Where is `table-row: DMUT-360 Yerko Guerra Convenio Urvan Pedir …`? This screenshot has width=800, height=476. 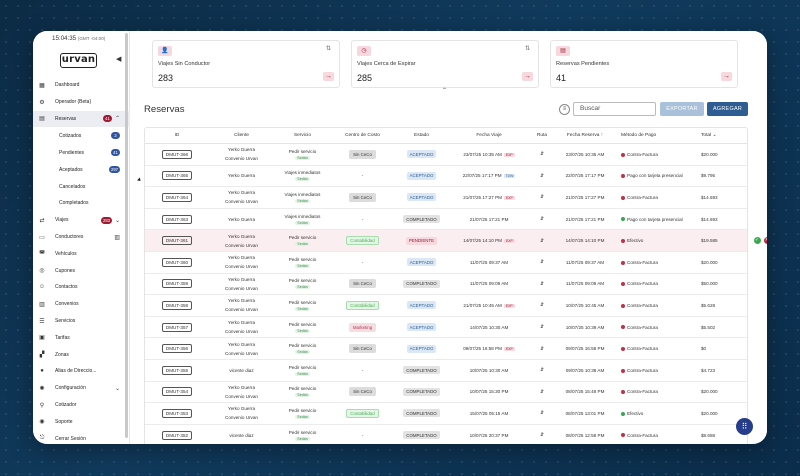 table-row: DMUT-360 Yerko Guerra Convenio Urvan Pedir … is located at coordinates (446, 263).